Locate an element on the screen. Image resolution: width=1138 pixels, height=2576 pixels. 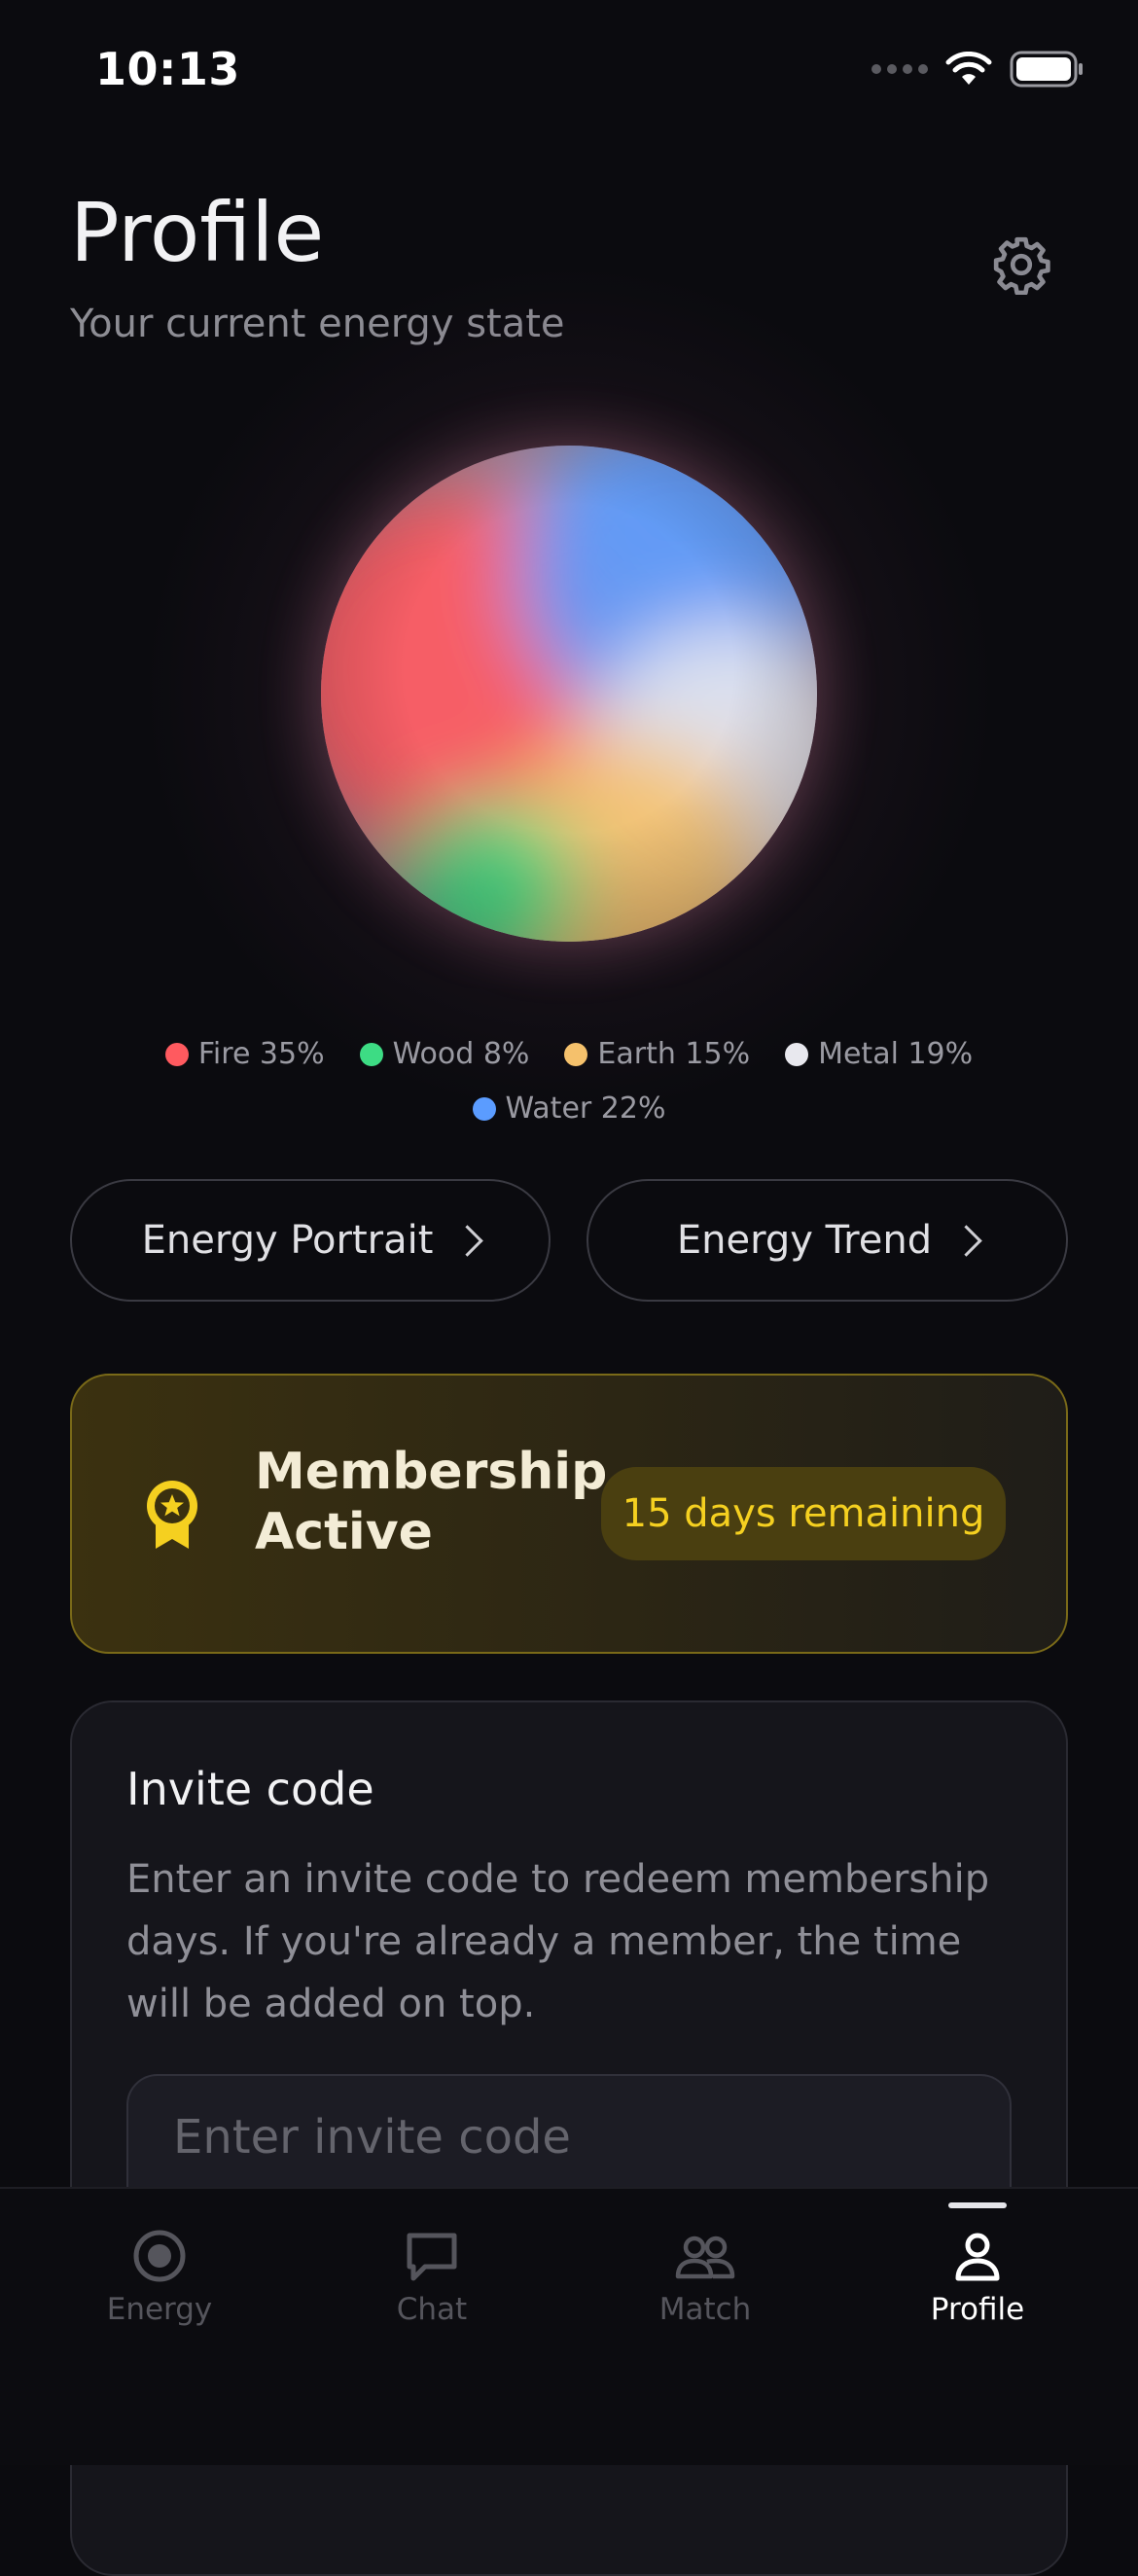
energy-legend-row-1: Fire 35% Wood 8% Earth 15% Metal 19% is located at coordinates (569, 1054).